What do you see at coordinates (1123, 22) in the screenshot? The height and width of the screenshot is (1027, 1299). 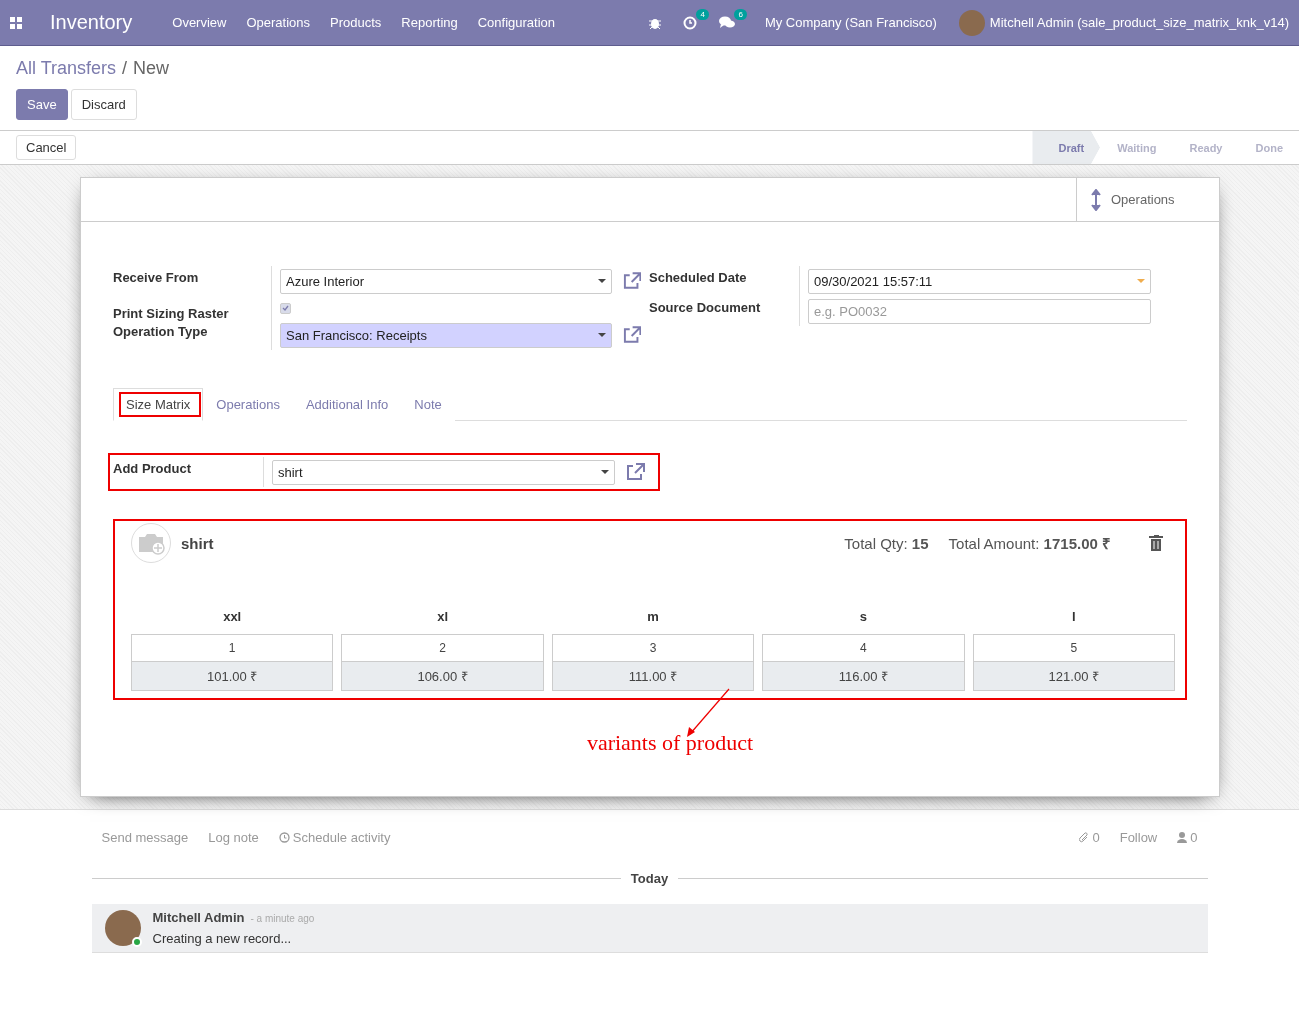 I see `user-menu: Mitchell Admin (sale_product_size_matrix_knk_v14)` at bounding box center [1123, 22].